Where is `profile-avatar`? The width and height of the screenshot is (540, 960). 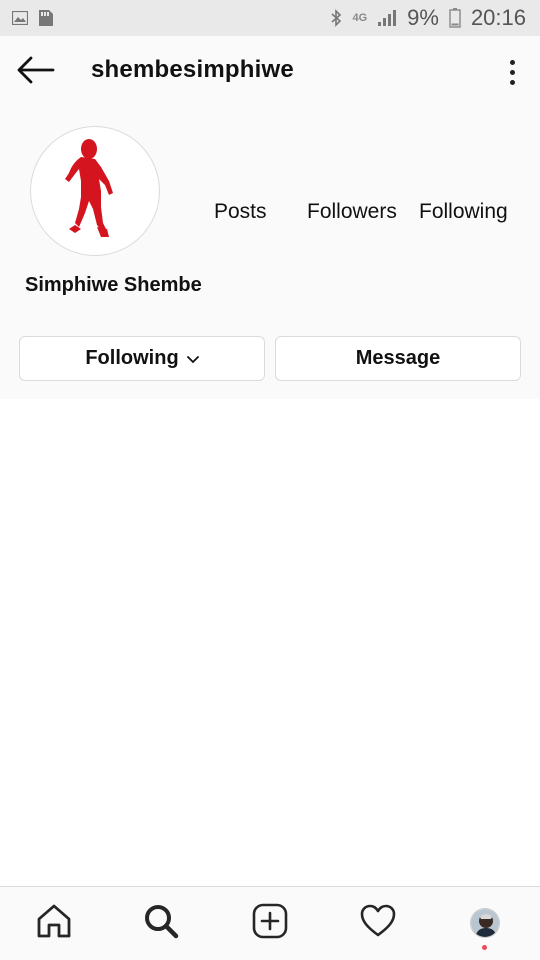 profile-avatar is located at coordinates (95, 191).